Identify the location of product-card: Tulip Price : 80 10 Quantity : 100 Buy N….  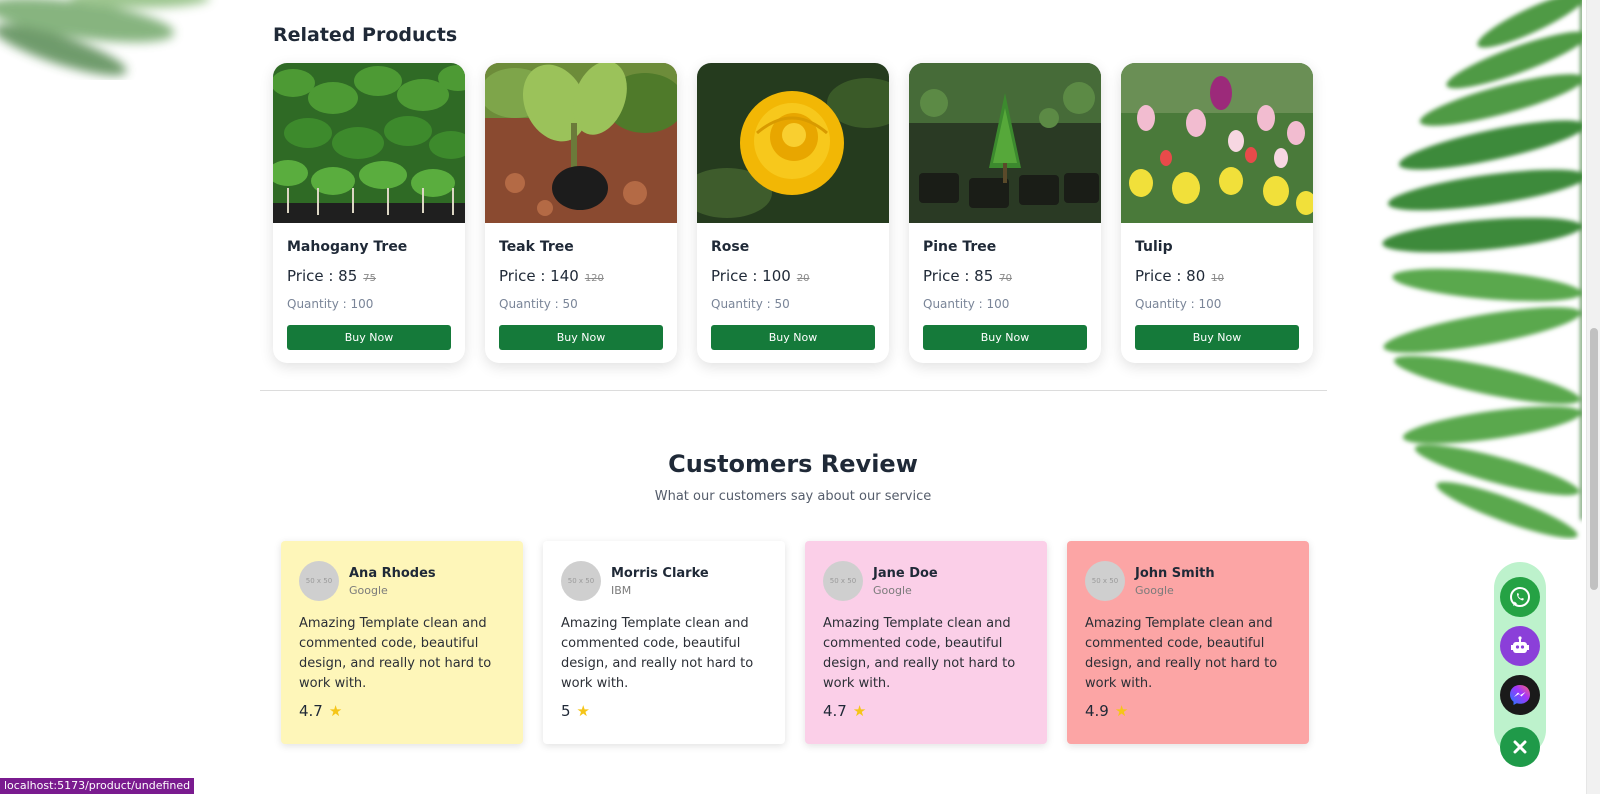
(1217, 213).